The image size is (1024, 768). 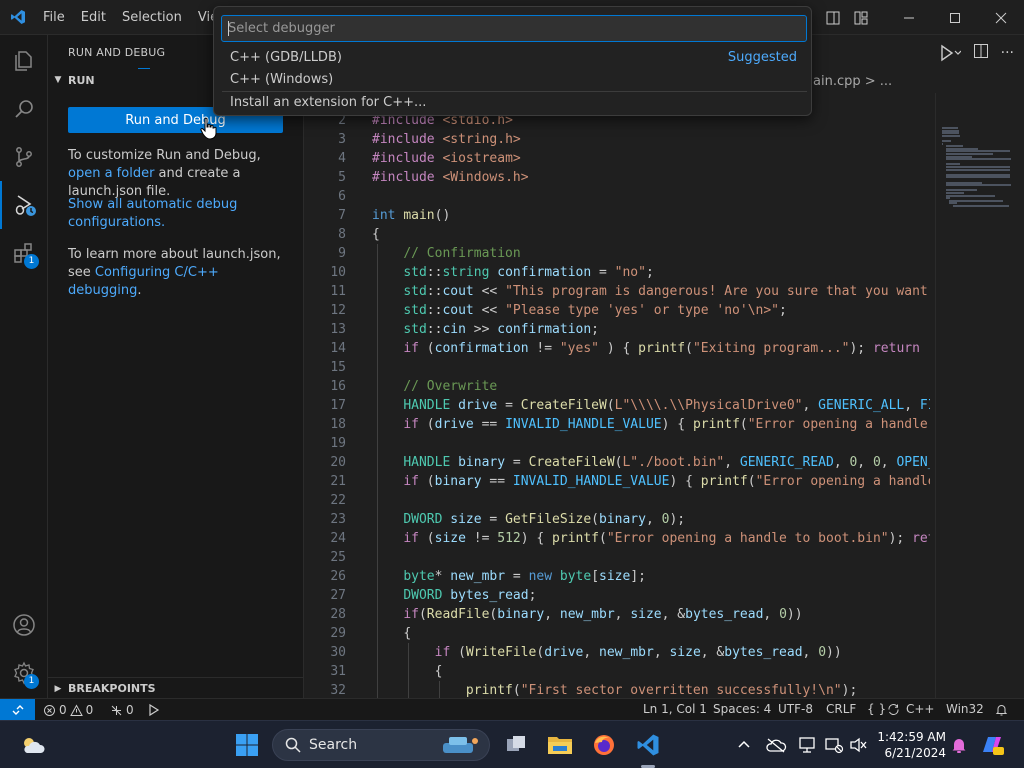 I want to click on code-line: 7 int main(), so click(x=617, y=215).